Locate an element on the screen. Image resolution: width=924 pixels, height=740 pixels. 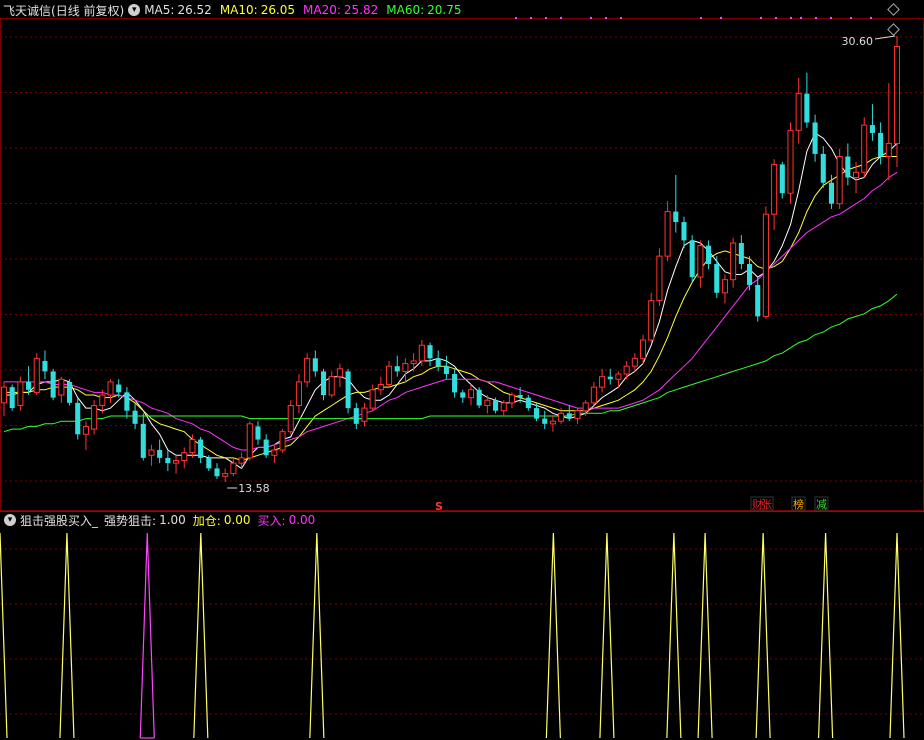
tag-zhang: 张 is located at coordinates (766, 504).